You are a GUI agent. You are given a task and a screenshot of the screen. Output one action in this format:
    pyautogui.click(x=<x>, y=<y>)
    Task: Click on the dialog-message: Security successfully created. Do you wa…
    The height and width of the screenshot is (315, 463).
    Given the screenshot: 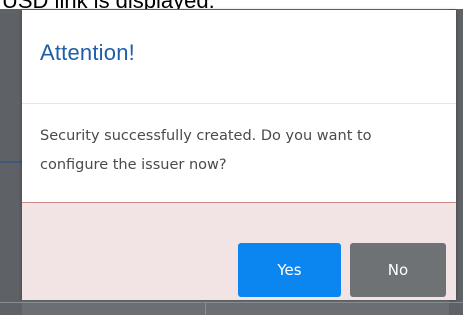 What is the action you would take?
    pyautogui.click(x=206, y=150)
    